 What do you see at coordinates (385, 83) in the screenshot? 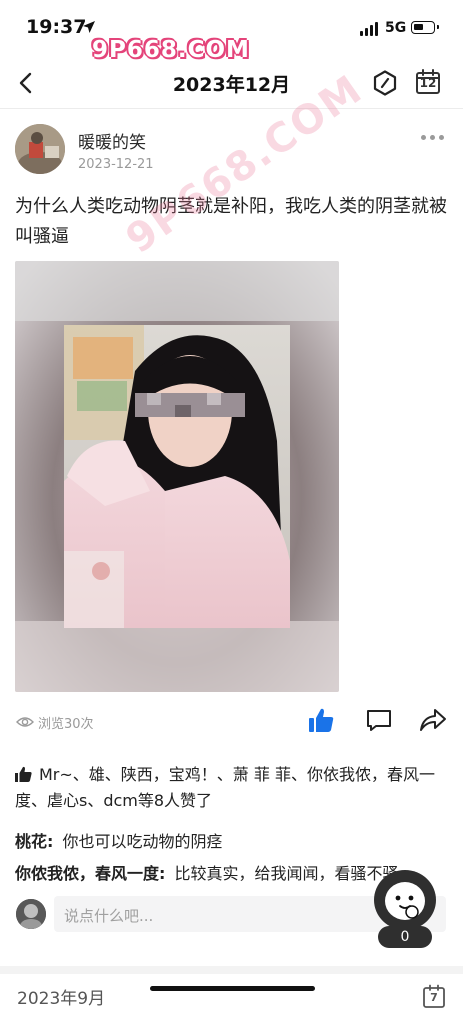
I see `hexagon-icon` at bounding box center [385, 83].